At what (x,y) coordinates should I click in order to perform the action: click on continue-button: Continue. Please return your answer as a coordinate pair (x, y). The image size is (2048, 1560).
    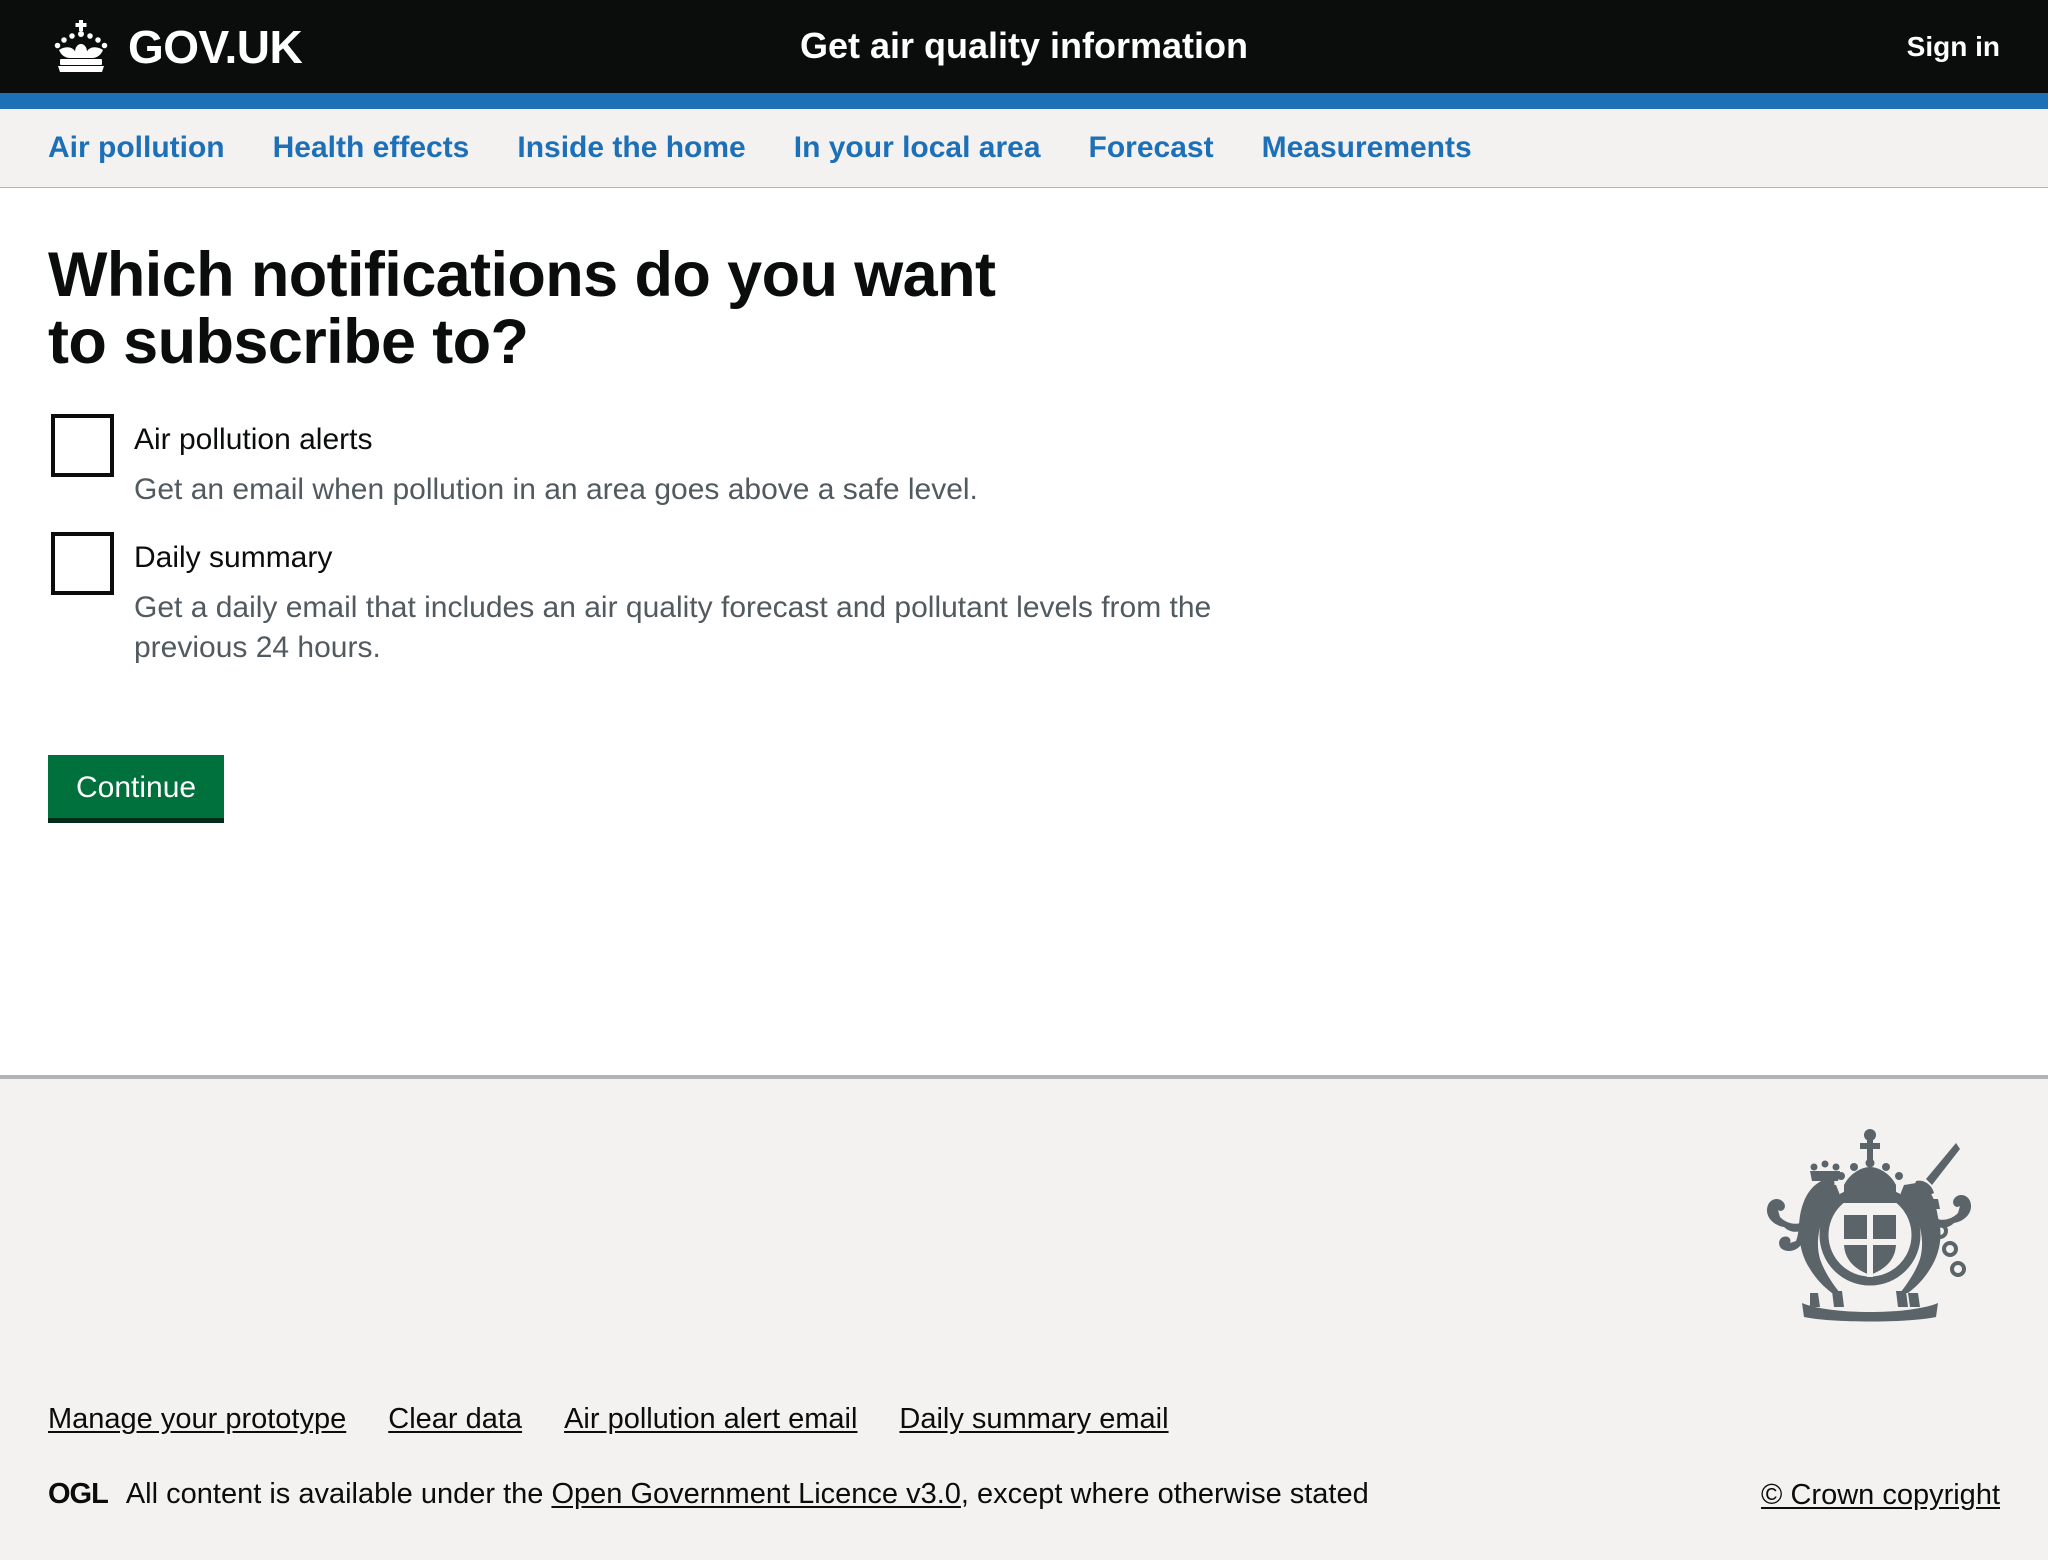
    Looking at the image, I should click on (136, 789).